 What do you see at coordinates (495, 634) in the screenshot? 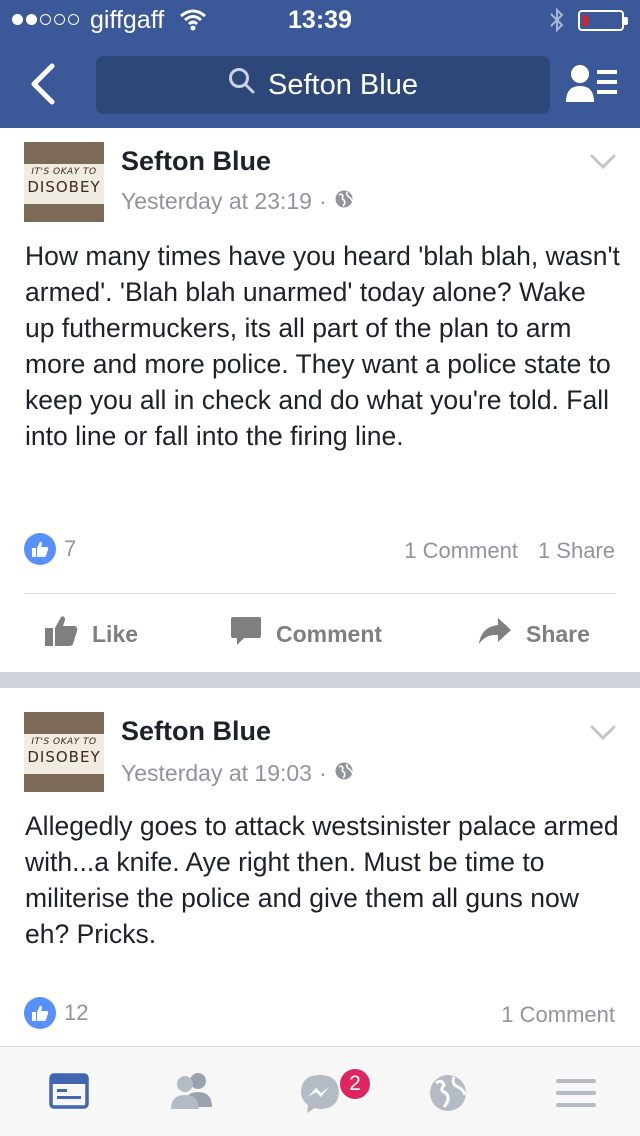
I see `share-arrow-icon` at bounding box center [495, 634].